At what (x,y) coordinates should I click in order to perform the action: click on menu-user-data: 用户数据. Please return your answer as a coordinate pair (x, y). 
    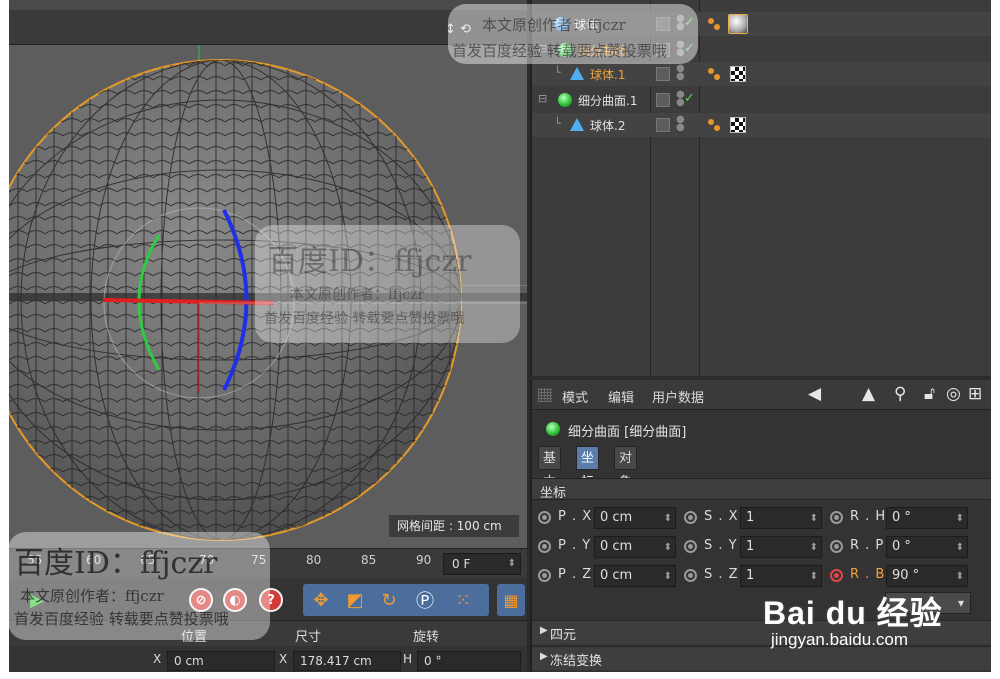
    Looking at the image, I should click on (678, 396).